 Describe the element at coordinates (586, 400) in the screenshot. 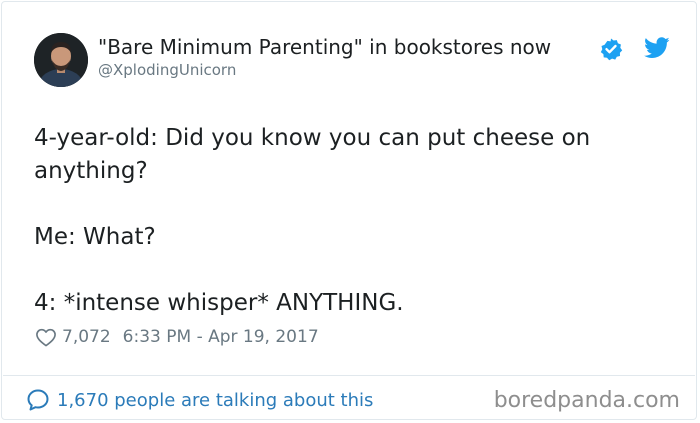

I see `watermark: boredpanda.com` at that location.